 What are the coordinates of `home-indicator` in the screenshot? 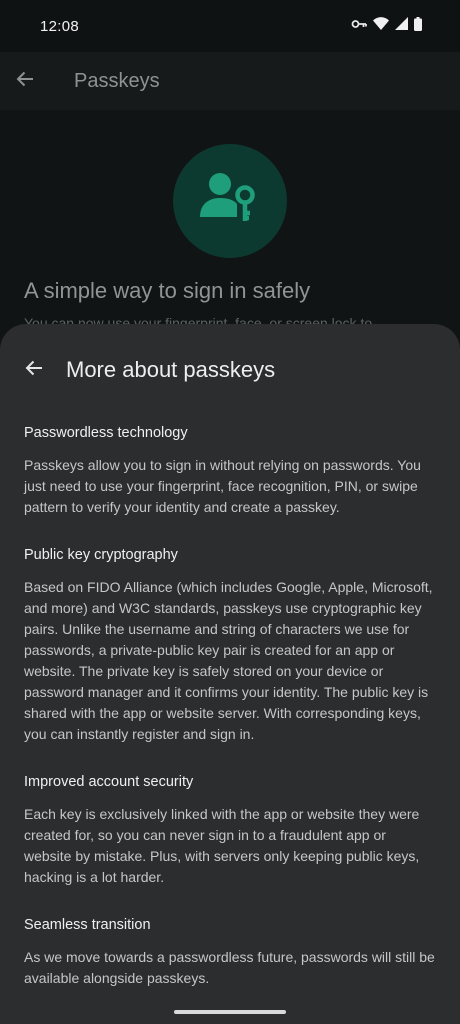 It's located at (230, 1012).